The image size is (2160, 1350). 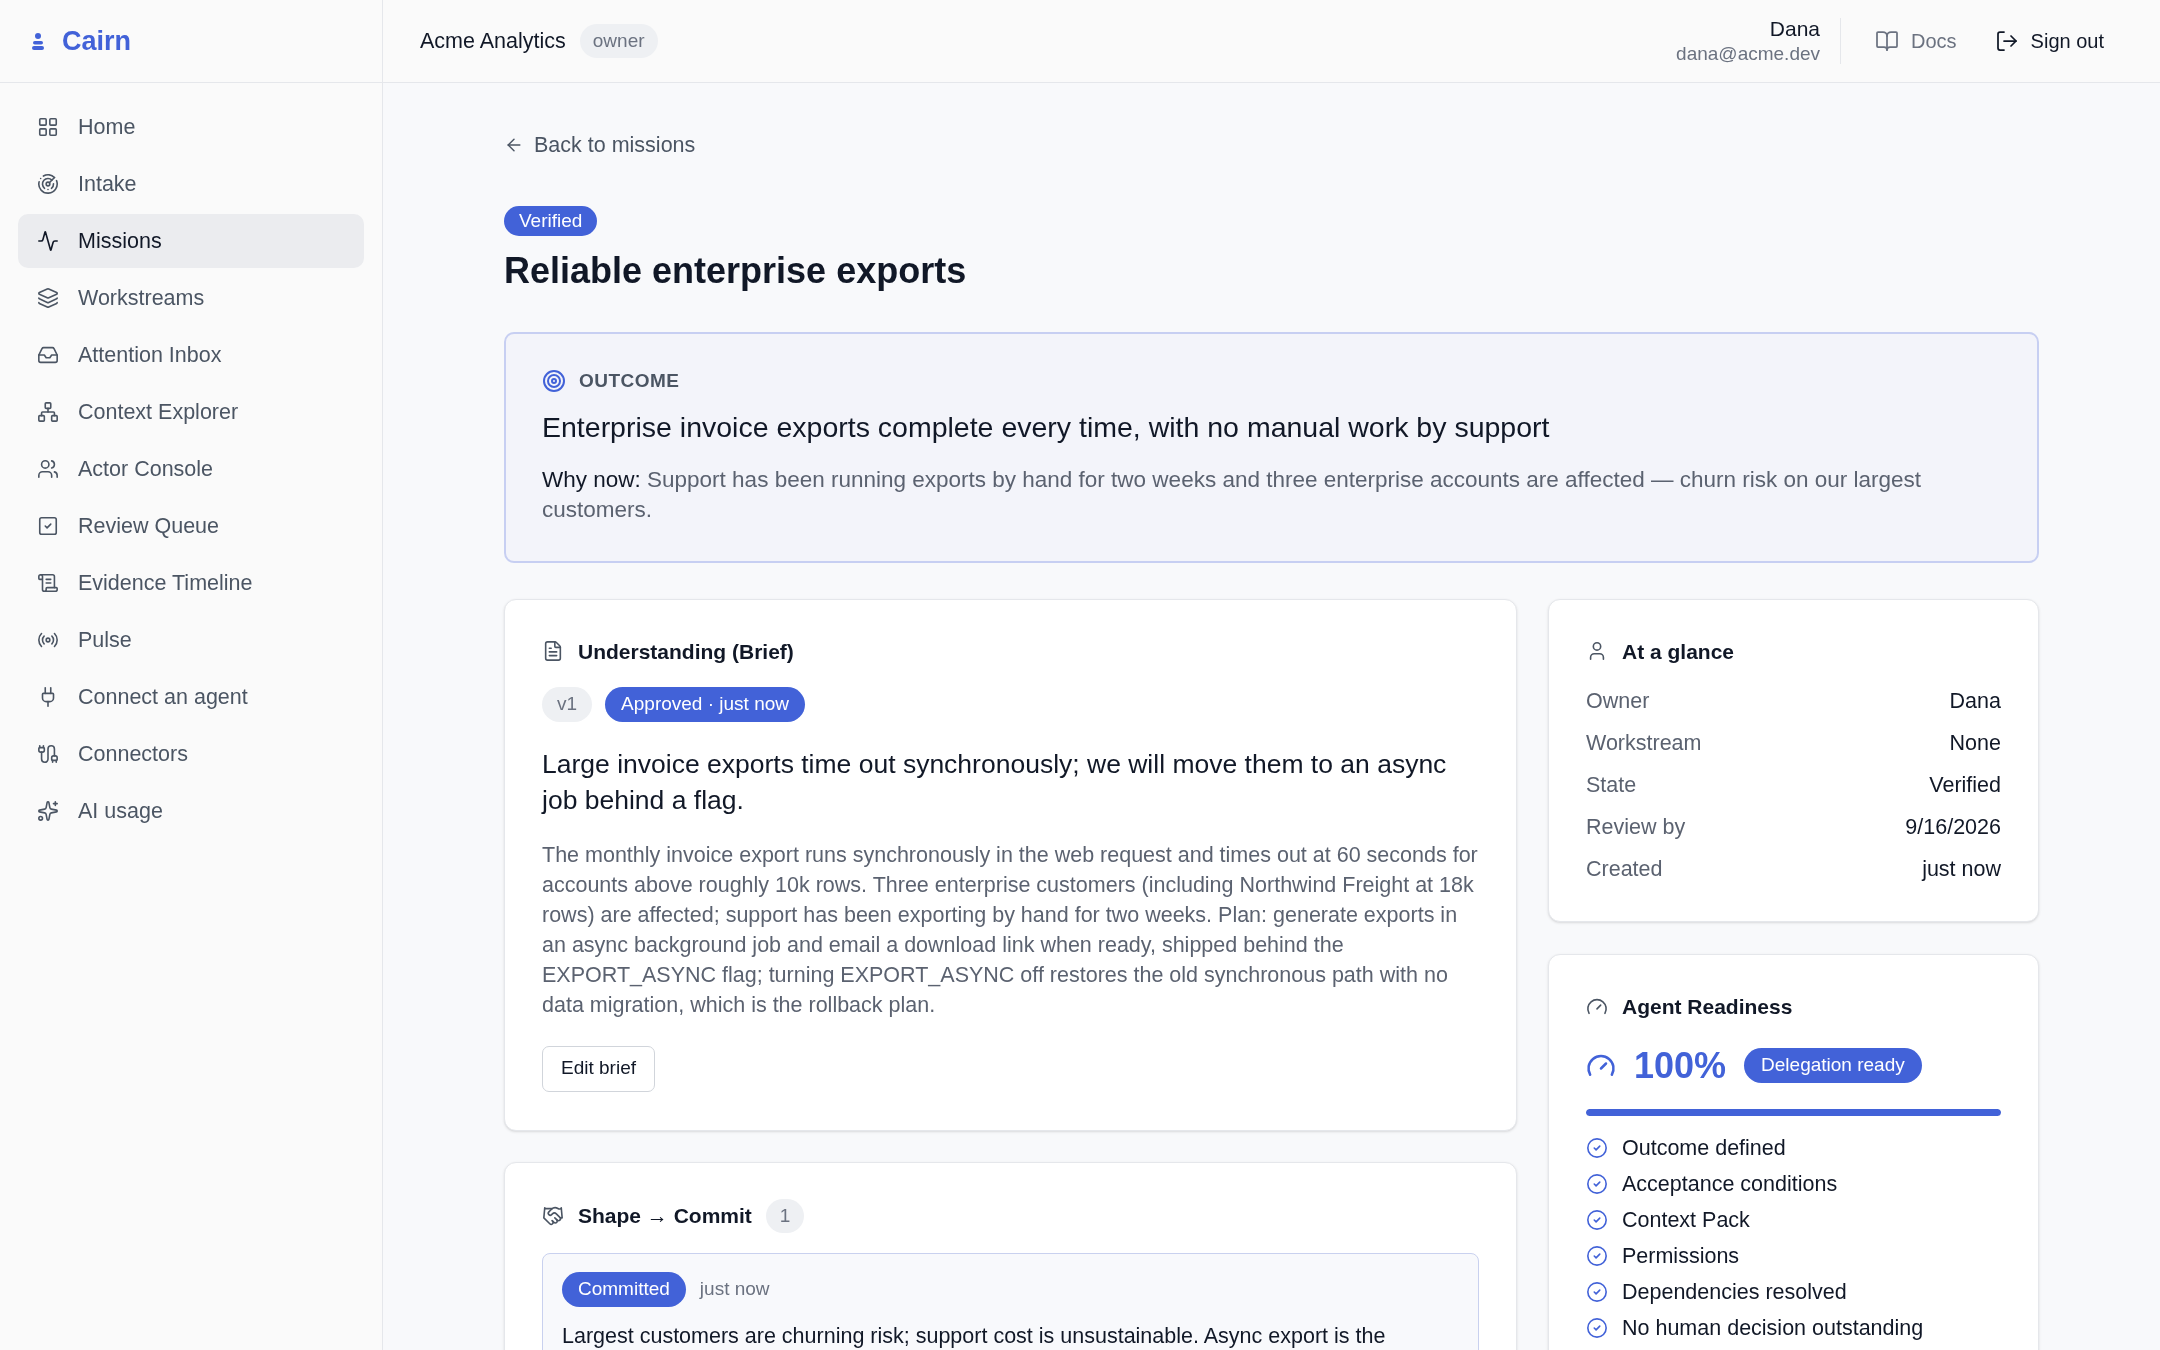 I want to click on brand-name: Cairn, so click(x=97, y=41).